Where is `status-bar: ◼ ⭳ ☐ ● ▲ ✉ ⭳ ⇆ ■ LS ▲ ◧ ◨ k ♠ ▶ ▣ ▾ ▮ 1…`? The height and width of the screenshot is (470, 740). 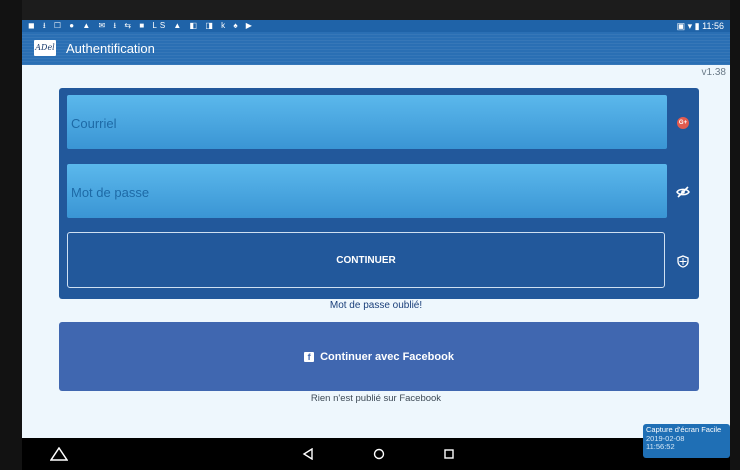 status-bar: ◼ ⭳ ☐ ● ▲ ✉ ⭳ ⇆ ■ LS ▲ ◧ ◨ k ♠ ▶ ▣ ▾ ▮ 1… is located at coordinates (376, 26).